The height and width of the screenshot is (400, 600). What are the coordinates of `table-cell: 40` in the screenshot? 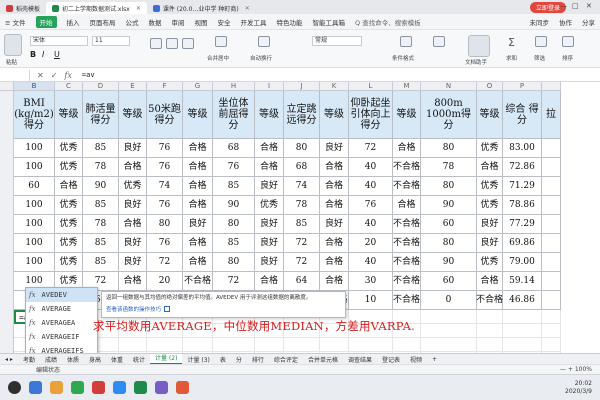 It's located at (371, 167).